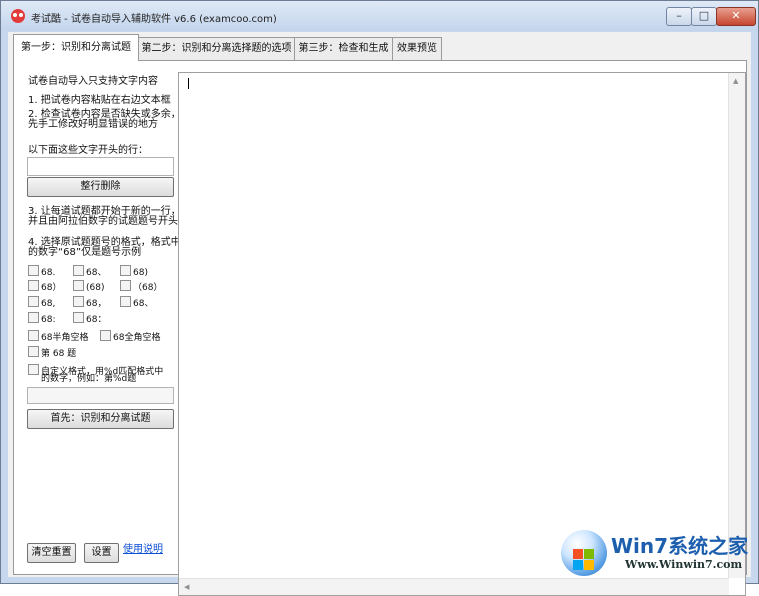  I want to click on prefix-label: 以下面这些文字开头的行：, so click(88, 150).